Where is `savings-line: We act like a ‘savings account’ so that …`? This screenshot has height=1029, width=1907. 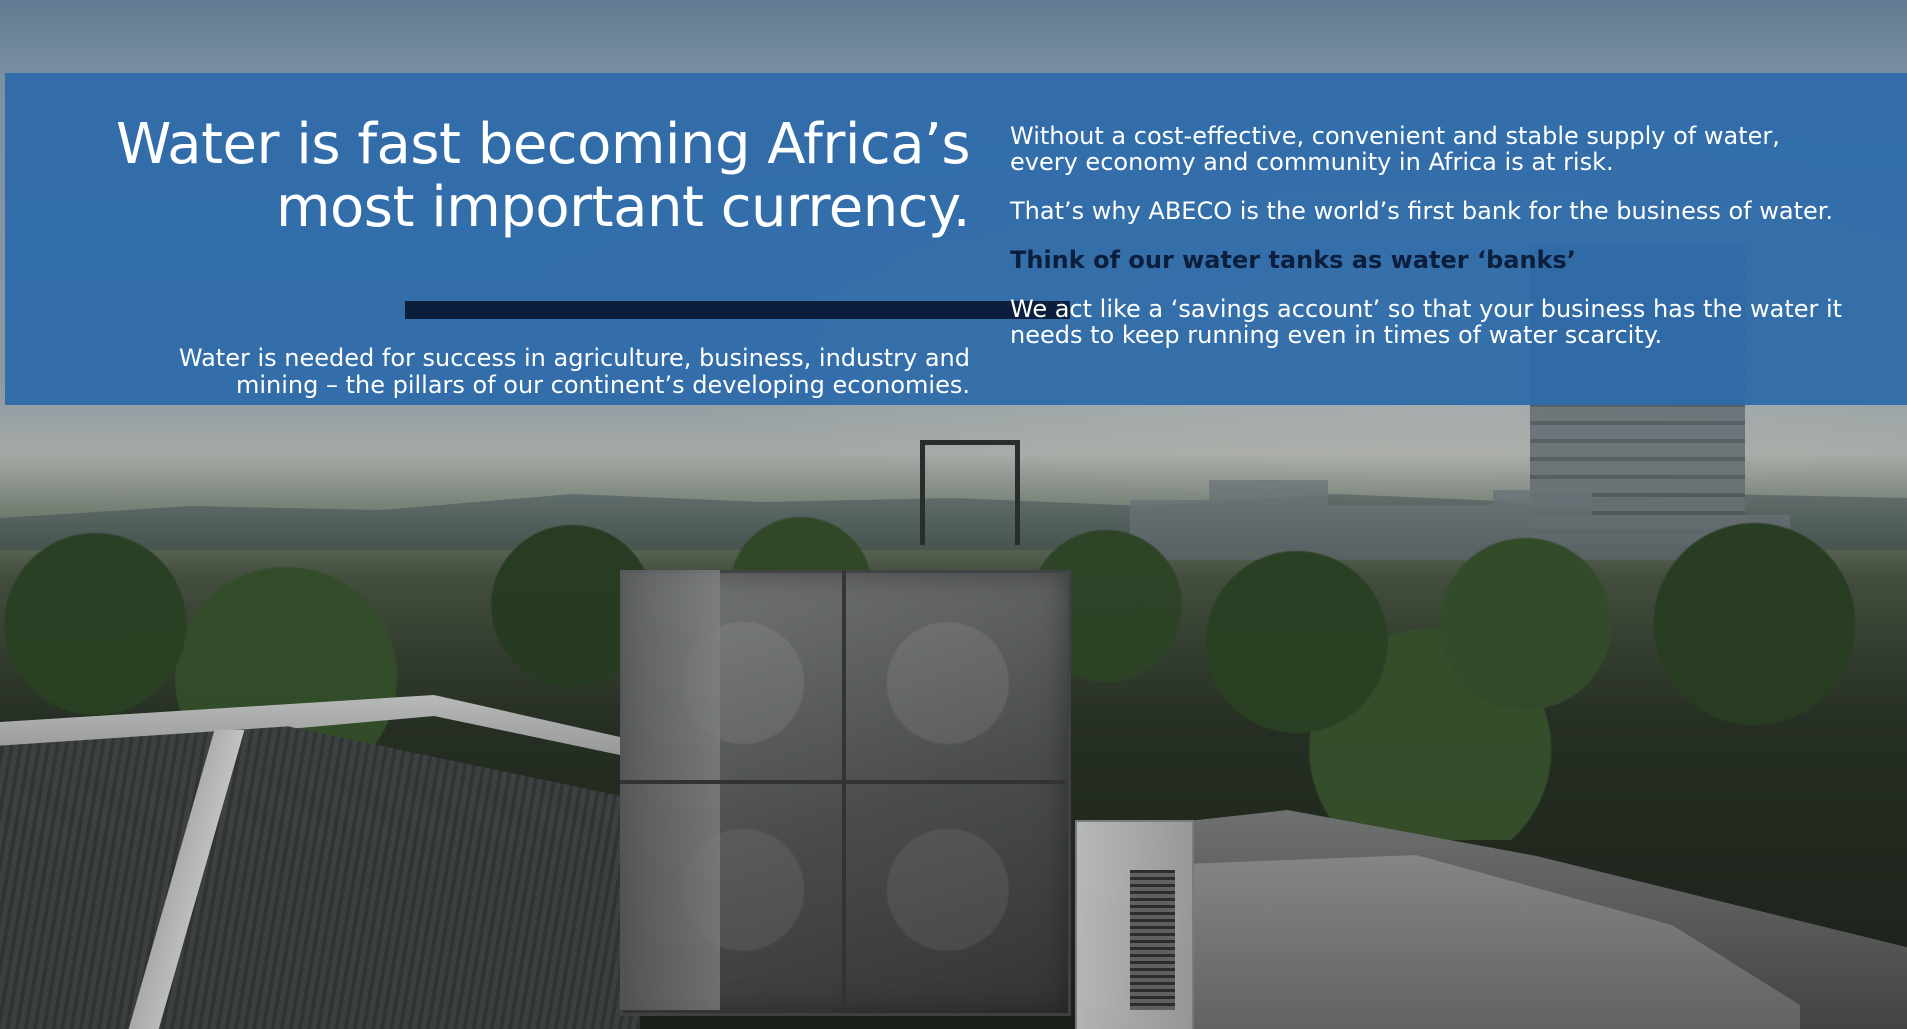 savings-line: We act like a ‘savings account’ so that … is located at coordinates (1426, 309).